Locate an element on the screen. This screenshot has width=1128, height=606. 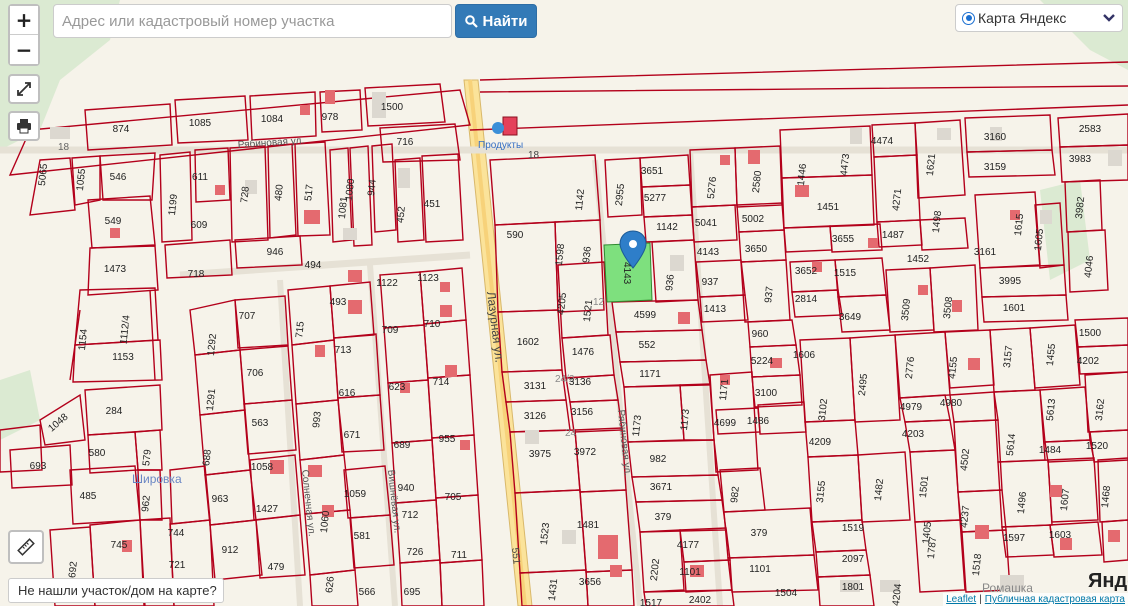
map-layer-select: Карта Яндекс is located at coordinates (1039, 18).